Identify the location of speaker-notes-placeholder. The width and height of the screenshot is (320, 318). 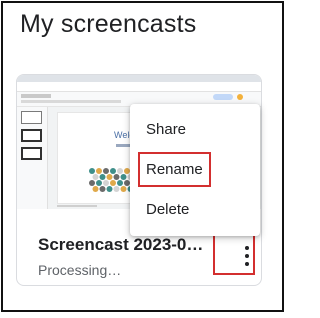
(77, 206).